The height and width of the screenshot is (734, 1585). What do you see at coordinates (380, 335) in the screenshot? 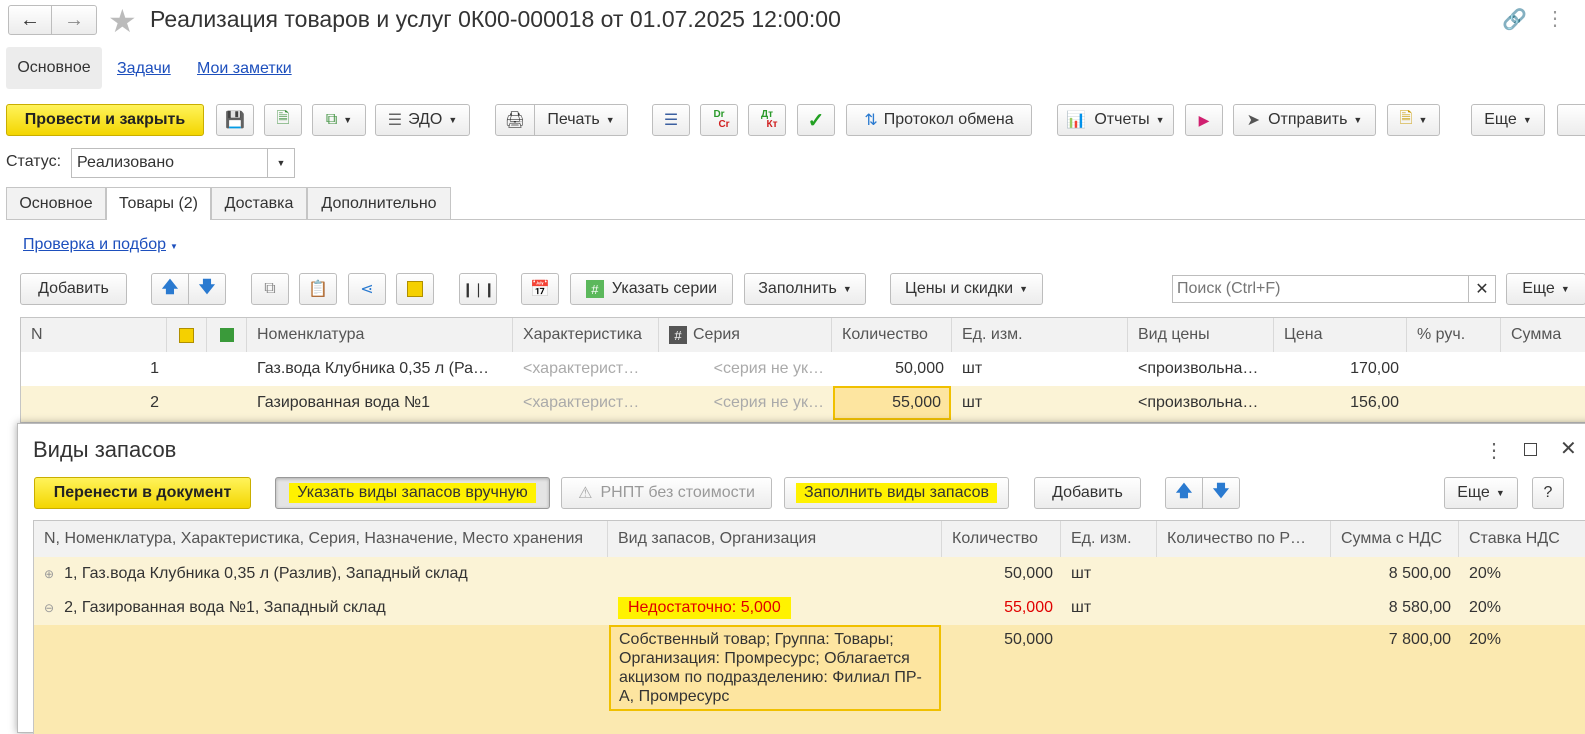
I see `col-nomenclature: Номенклатура` at bounding box center [380, 335].